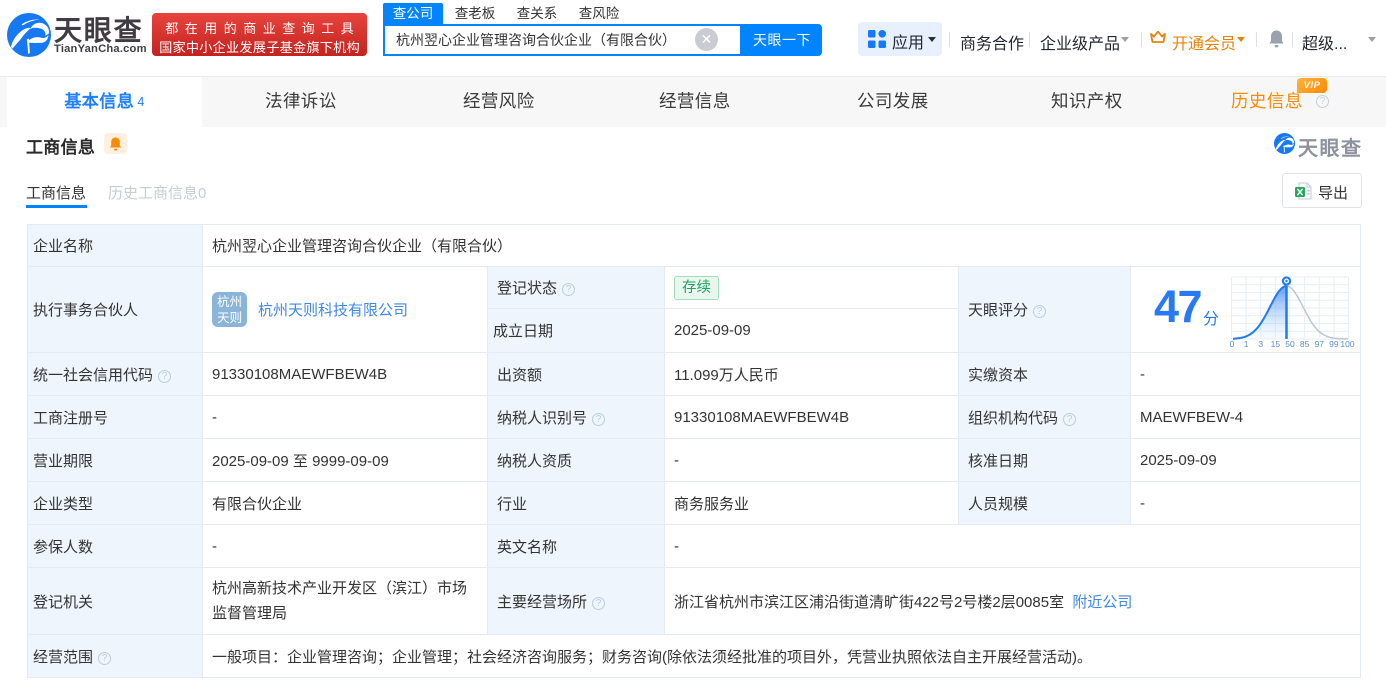 The width and height of the screenshot is (1386, 690). What do you see at coordinates (1305, 344) in the screenshot?
I see `svg-text: 85` at bounding box center [1305, 344].